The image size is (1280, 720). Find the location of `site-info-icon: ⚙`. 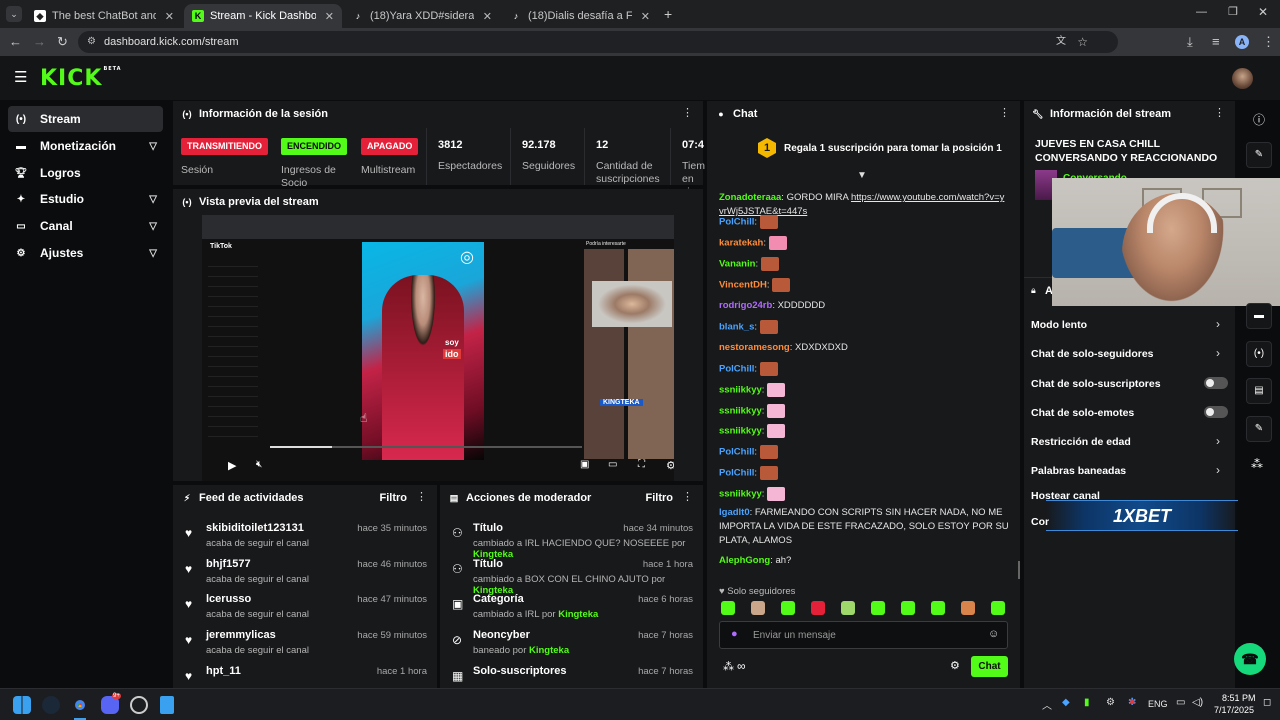

site-info-icon: ⚙ is located at coordinates (91, 42).